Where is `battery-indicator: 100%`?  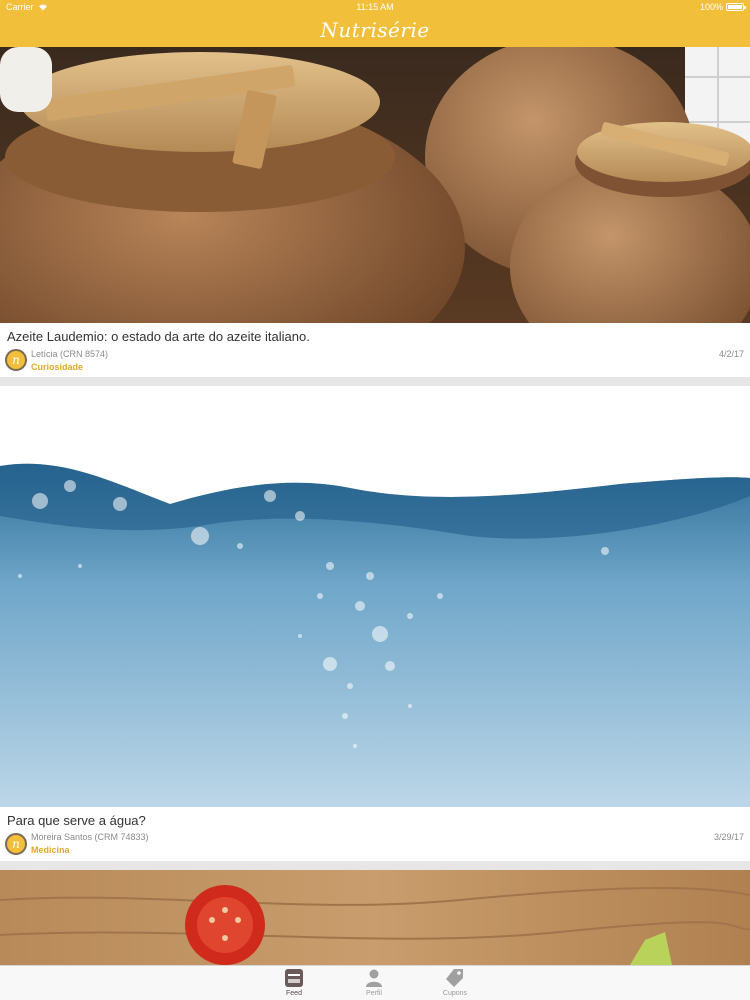 battery-indicator: 100% is located at coordinates (722, 7).